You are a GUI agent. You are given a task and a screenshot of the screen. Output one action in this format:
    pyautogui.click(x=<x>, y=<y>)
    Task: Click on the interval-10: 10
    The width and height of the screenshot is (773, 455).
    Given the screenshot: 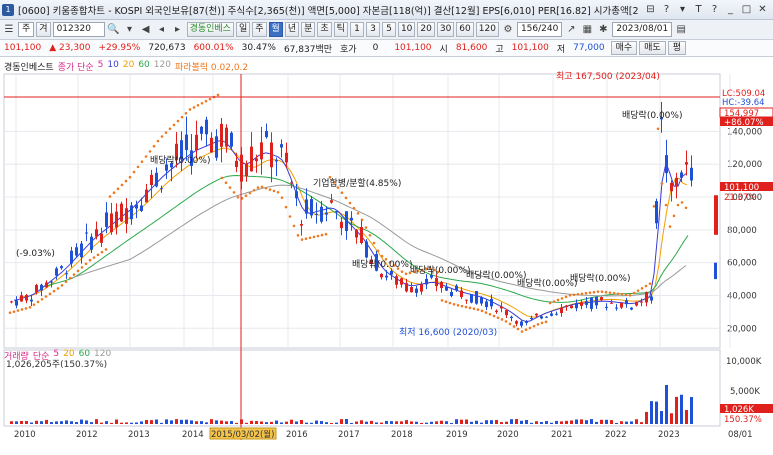 What is the action you would take?
    pyautogui.click(x=406, y=29)
    